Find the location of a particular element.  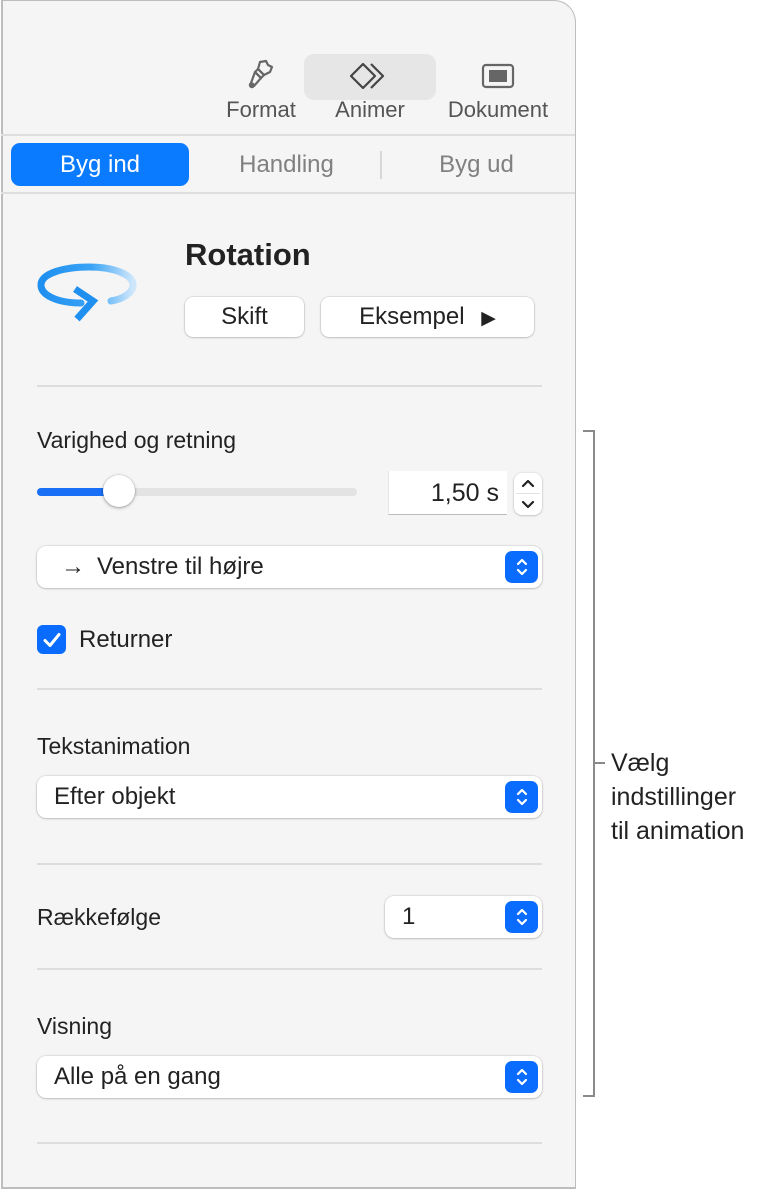

toolbar-document-button: Dokument is located at coordinates (498, 93).